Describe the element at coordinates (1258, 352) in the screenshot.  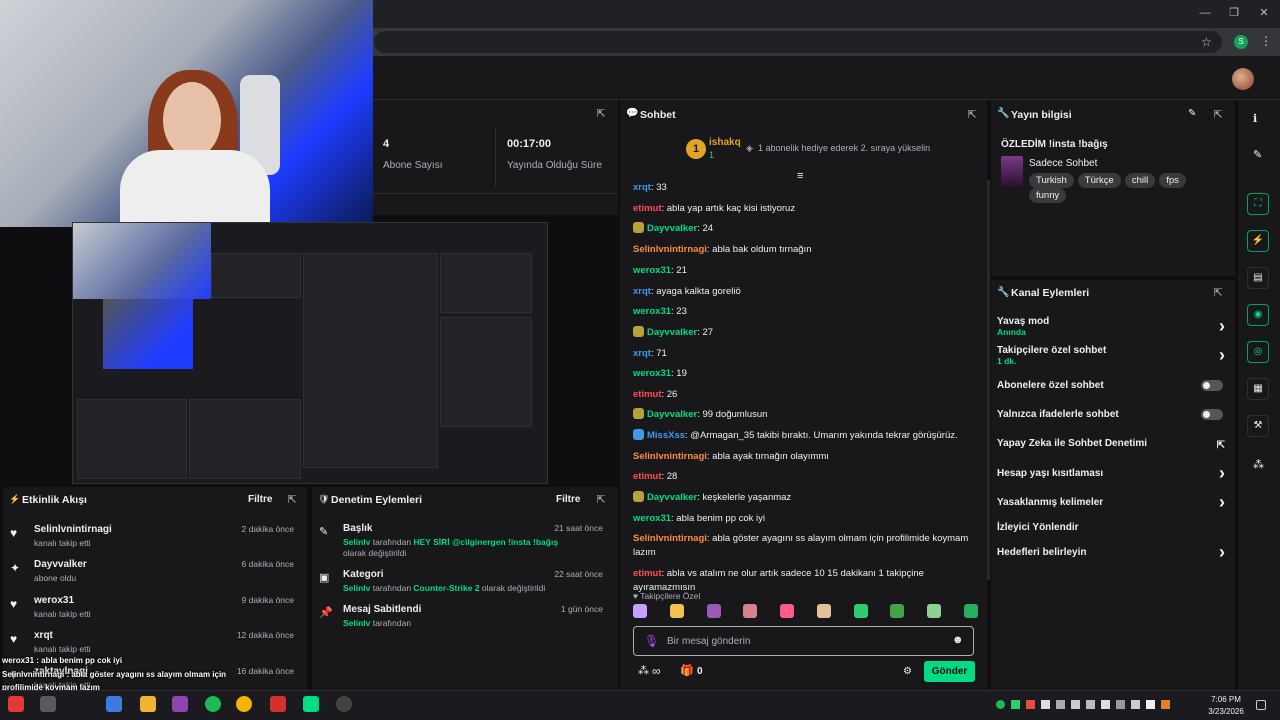
I see `broadcast-icon: ◎` at that location.